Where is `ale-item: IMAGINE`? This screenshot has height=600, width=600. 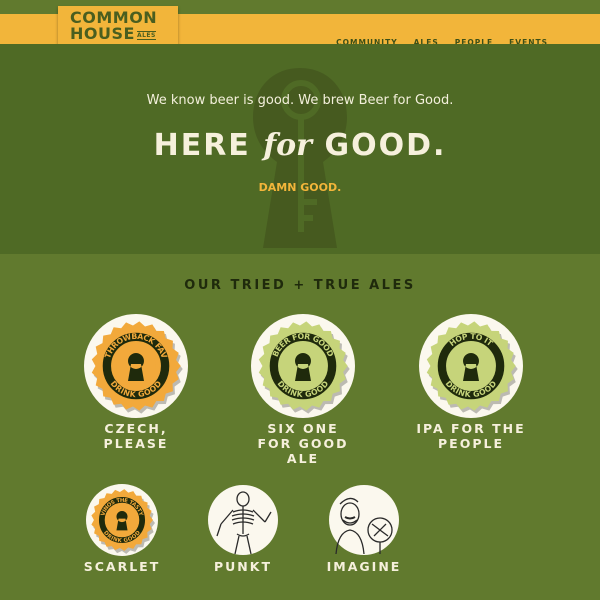
ale-item: IMAGINE is located at coordinates (364, 529).